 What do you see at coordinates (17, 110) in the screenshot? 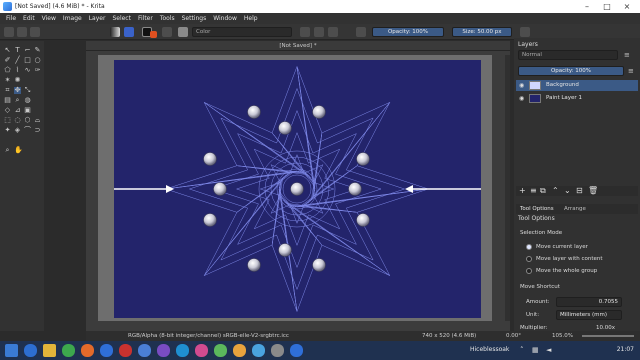
I see `measure-tool-icon: ⊿` at bounding box center [17, 110].